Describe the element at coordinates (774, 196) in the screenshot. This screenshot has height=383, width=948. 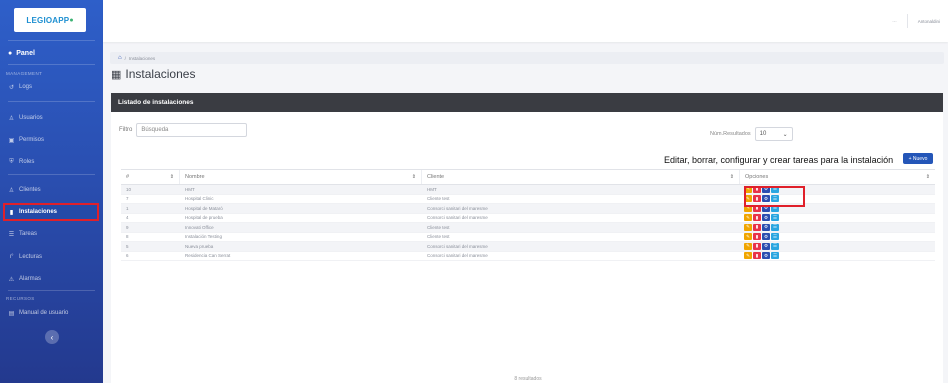
I see `options-highlight-box` at that location.